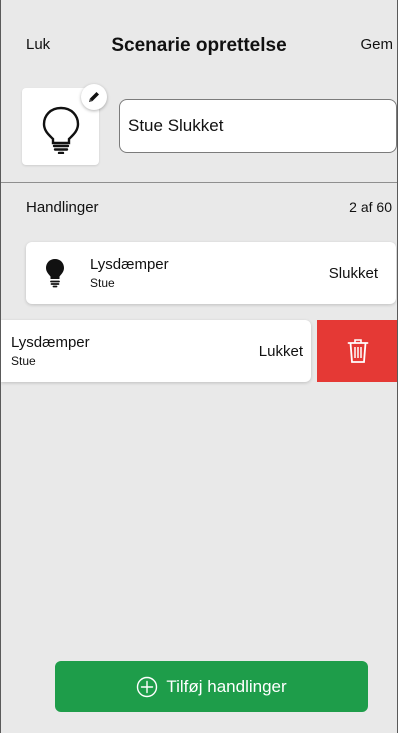 The width and height of the screenshot is (400, 733). Describe the element at coordinates (199, 182) in the screenshot. I see `divider` at that location.